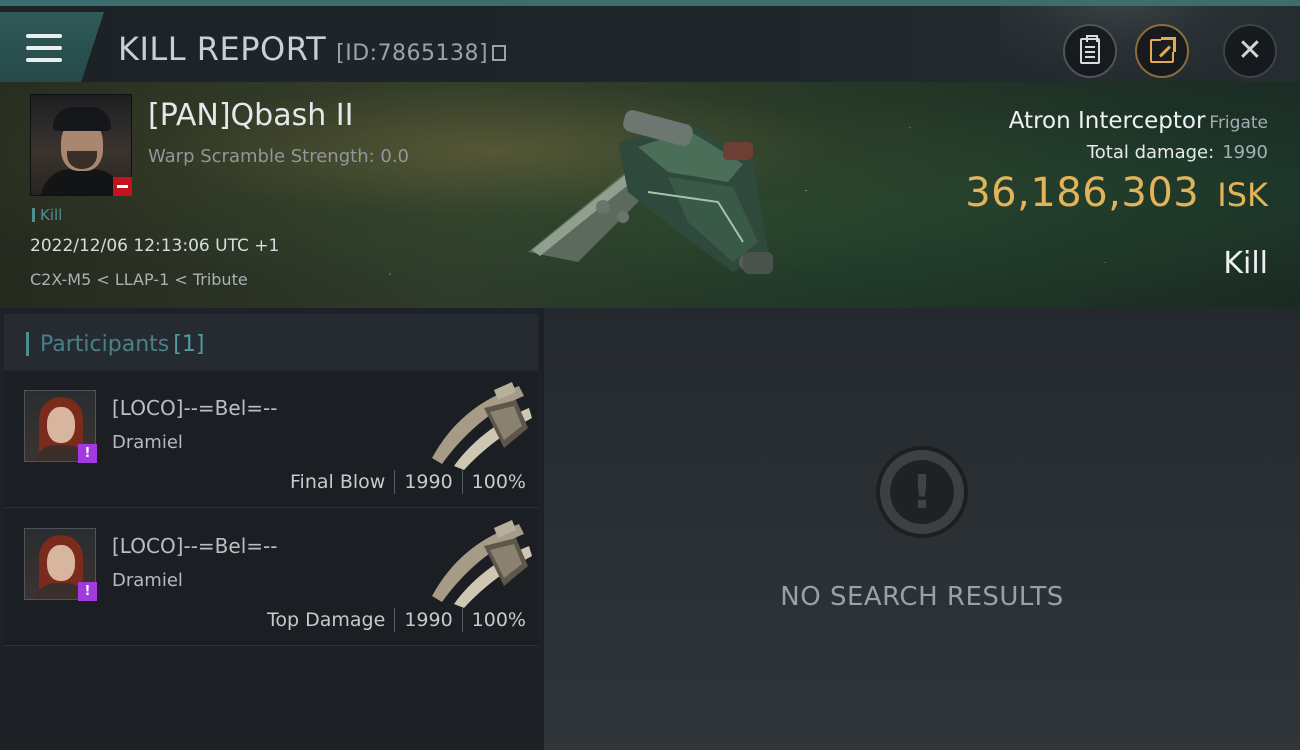 This screenshot has height=750, width=1300. I want to click on hamburger-menu-icon, so click(44, 49).